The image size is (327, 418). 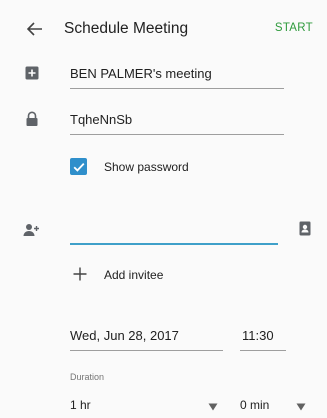 What do you see at coordinates (31, 230) in the screenshot?
I see `add-person-icon` at bounding box center [31, 230].